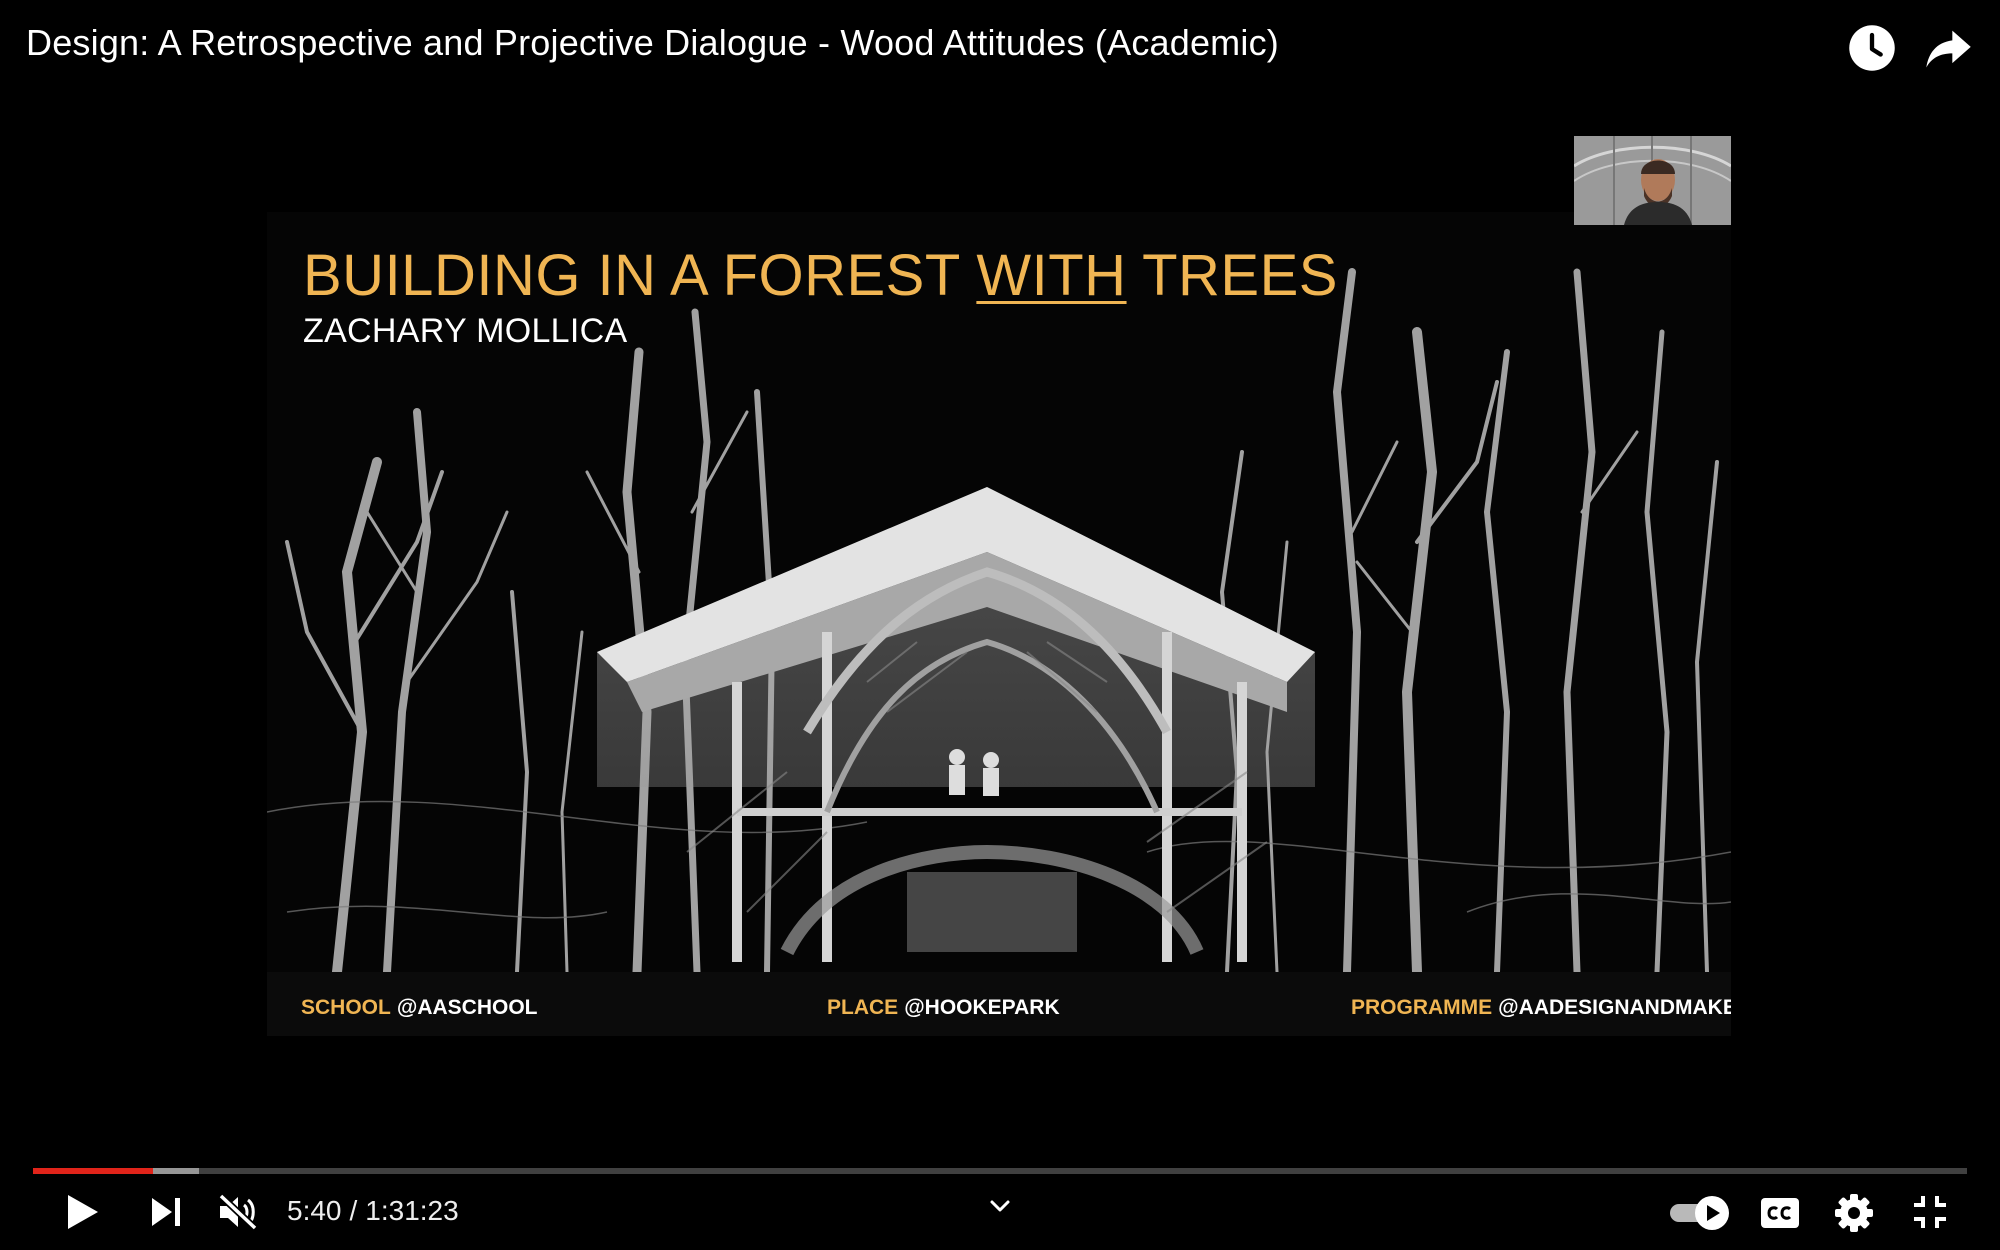 This screenshot has width=2000, height=1250. I want to click on slide-title-text-end: TREES, so click(1232, 275).